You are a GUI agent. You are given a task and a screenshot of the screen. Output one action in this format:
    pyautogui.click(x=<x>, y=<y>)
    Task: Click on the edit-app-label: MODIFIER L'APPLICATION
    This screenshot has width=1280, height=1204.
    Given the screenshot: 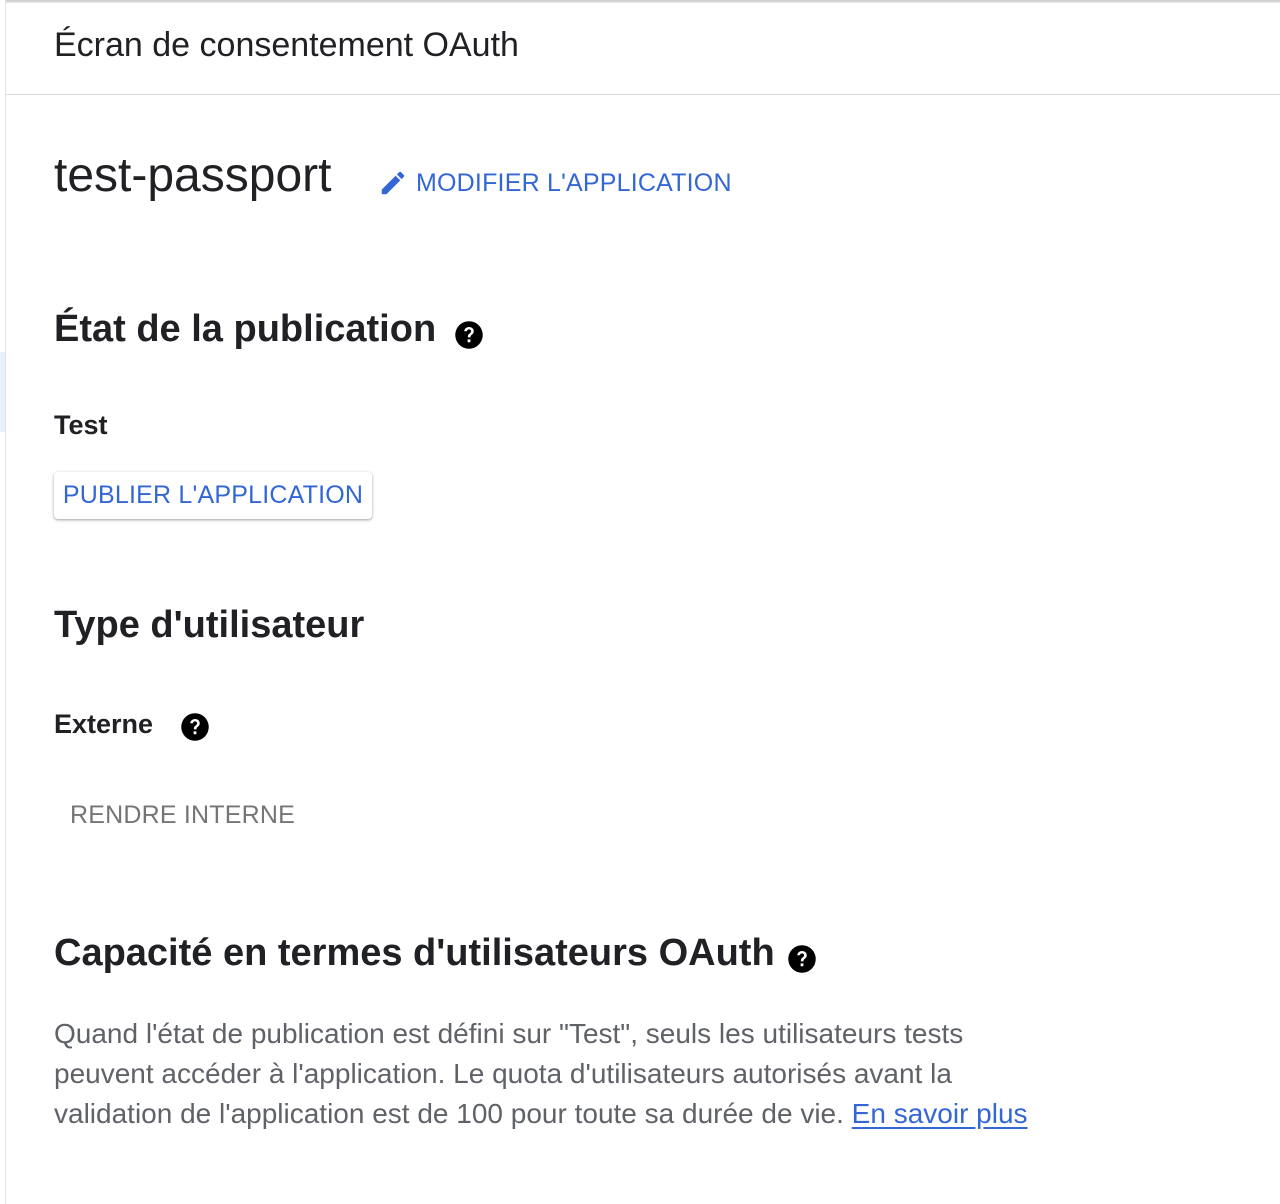 What is the action you would take?
    pyautogui.click(x=574, y=182)
    